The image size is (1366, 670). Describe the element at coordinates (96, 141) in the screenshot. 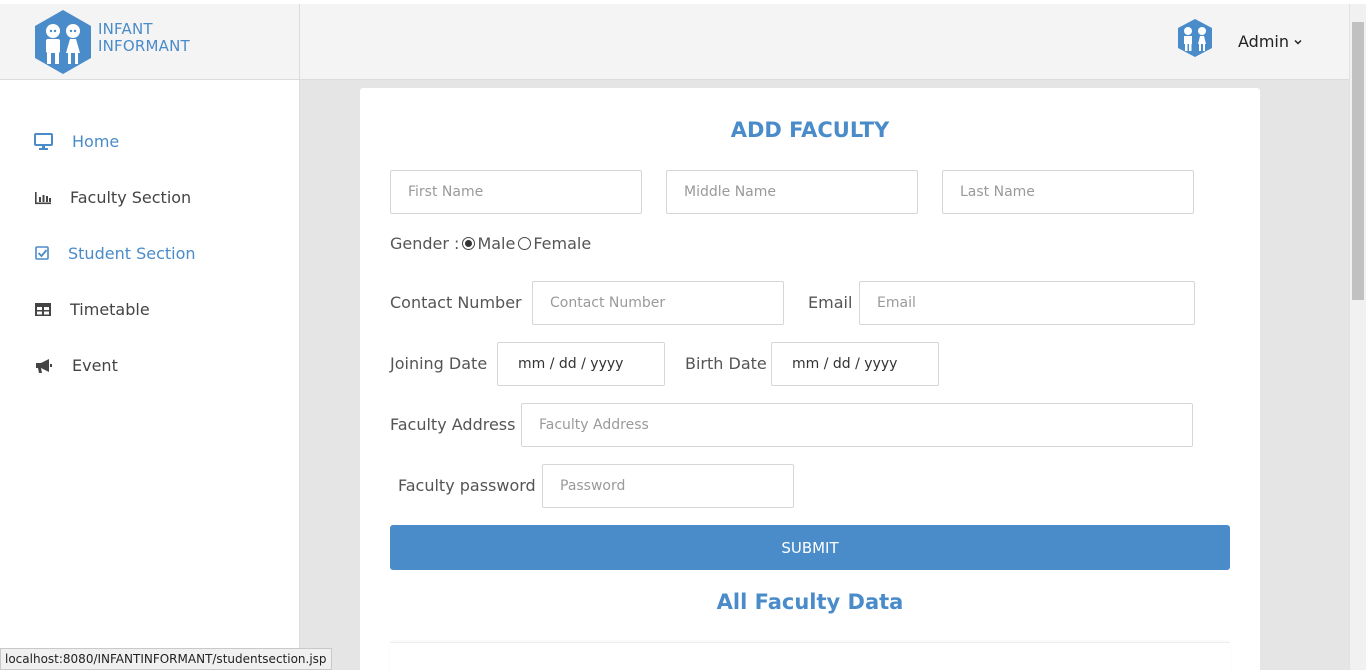

I see `sidebar-item-label: Home` at that location.